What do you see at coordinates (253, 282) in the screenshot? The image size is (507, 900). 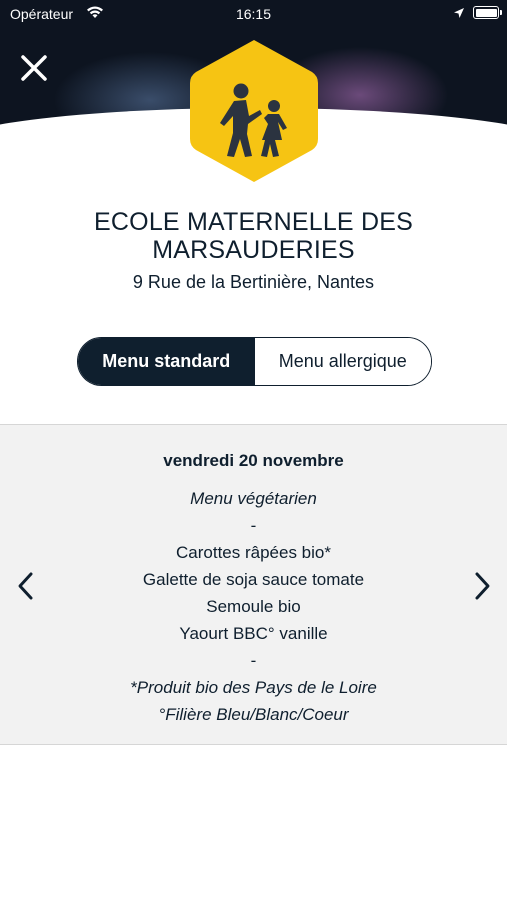 I see `school-address: 9 Rue de la Bertinière, Nantes` at bounding box center [253, 282].